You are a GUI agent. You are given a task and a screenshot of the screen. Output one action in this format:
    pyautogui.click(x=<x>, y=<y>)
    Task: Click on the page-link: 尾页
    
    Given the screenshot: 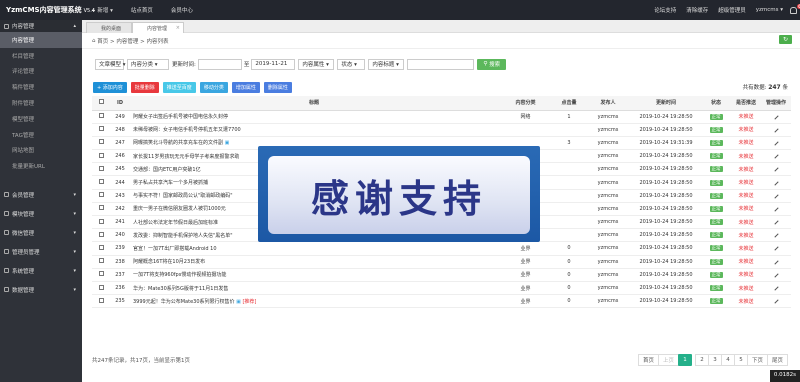 What is the action you would take?
    pyautogui.click(x=777, y=360)
    